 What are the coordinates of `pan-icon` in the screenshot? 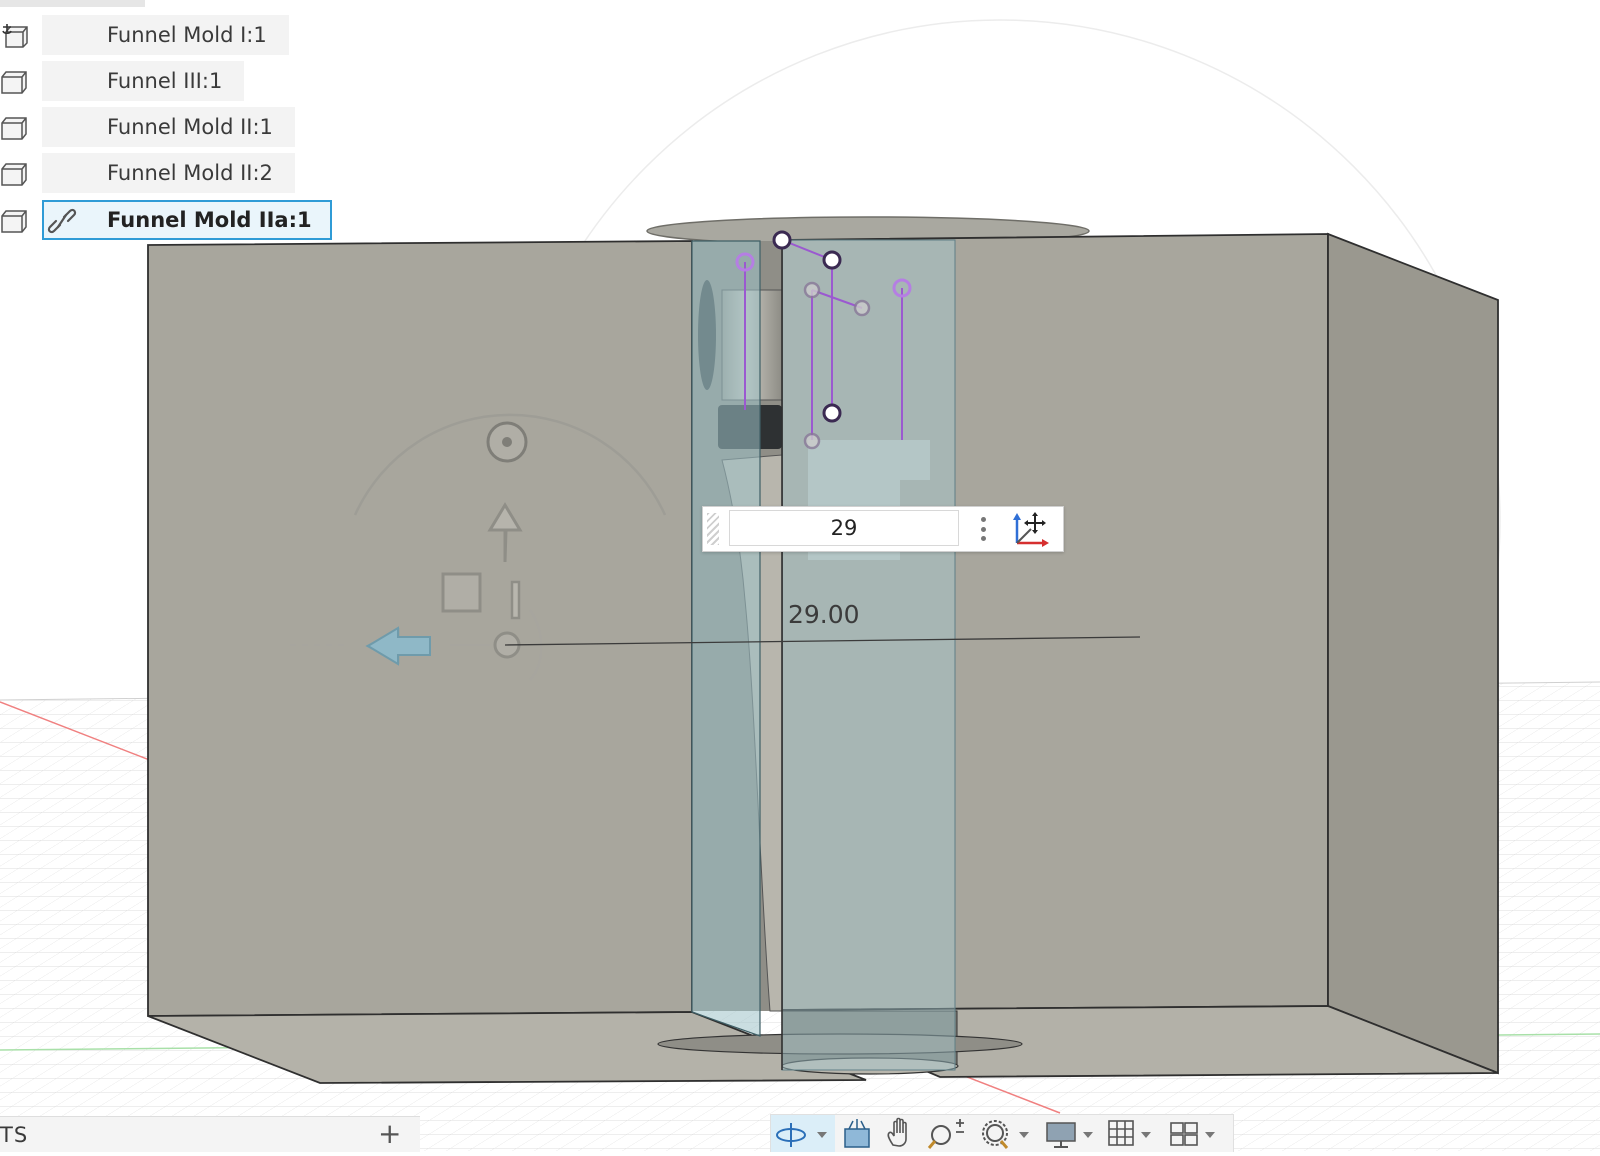 It's located at (897, 1132).